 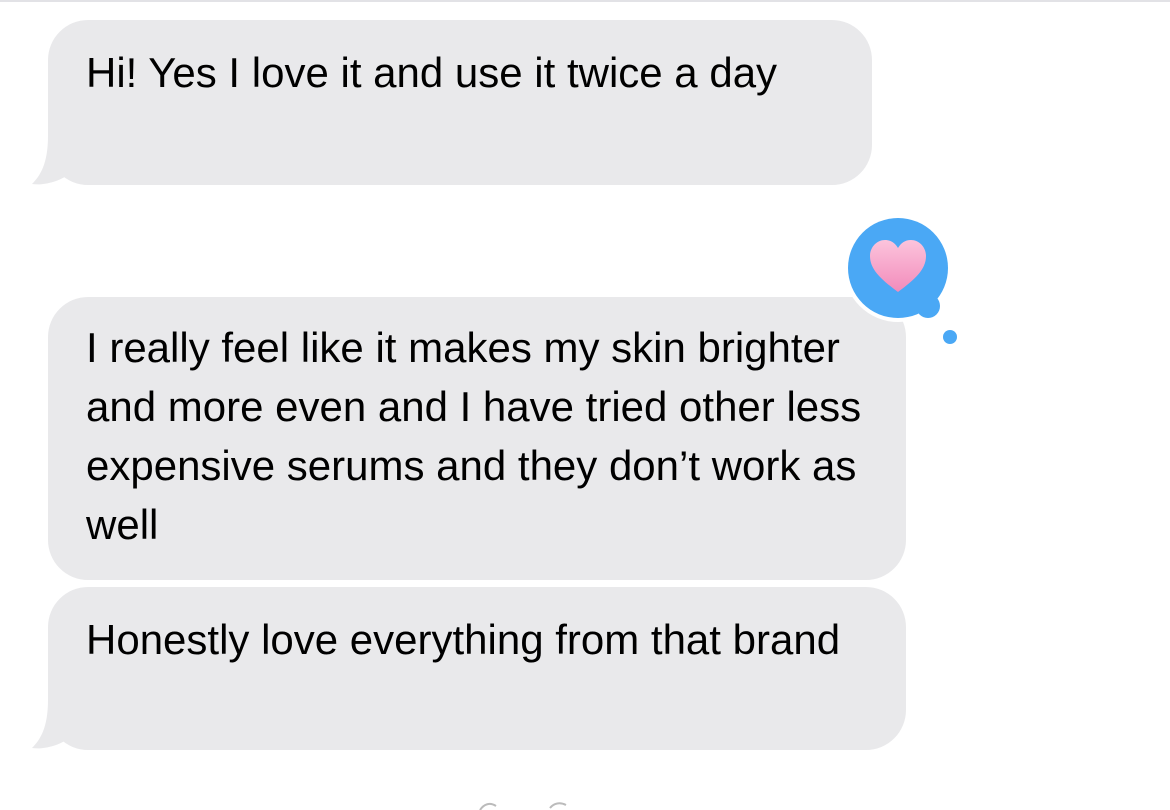 What do you see at coordinates (477, 668) in the screenshot?
I see `message-bubble-received: Honestly love everything from that brand` at bounding box center [477, 668].